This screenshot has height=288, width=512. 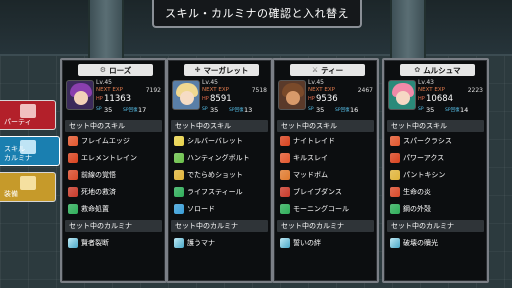 I want to click on side-menu-party: パーティ, so click(x=28, y=115).